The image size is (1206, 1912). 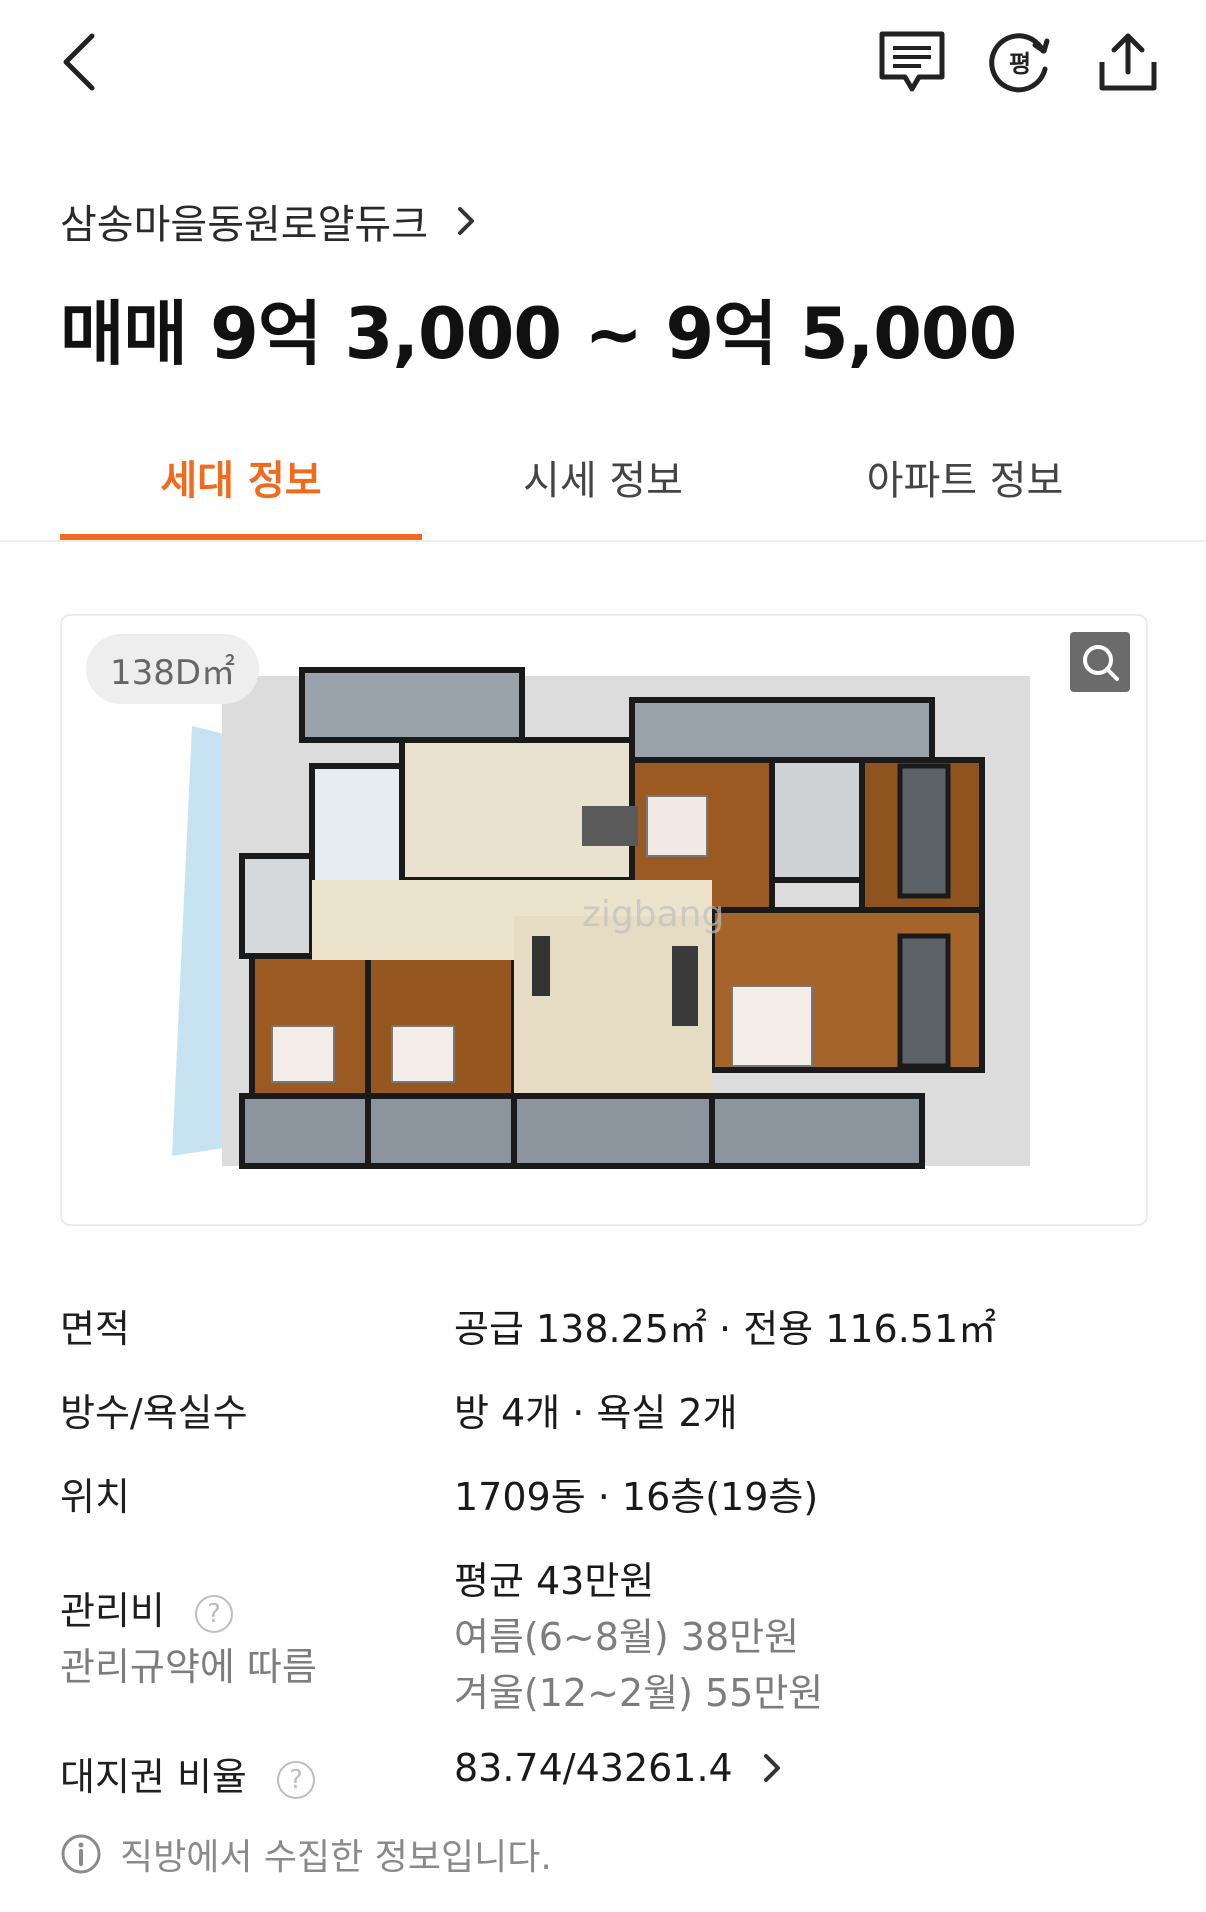 What do you see at coordinates (336, 1857) in the screenshot?
I see `source-notice-text: 직방에서 수집한 정보입니다.` at bounding box center [336, 1857].